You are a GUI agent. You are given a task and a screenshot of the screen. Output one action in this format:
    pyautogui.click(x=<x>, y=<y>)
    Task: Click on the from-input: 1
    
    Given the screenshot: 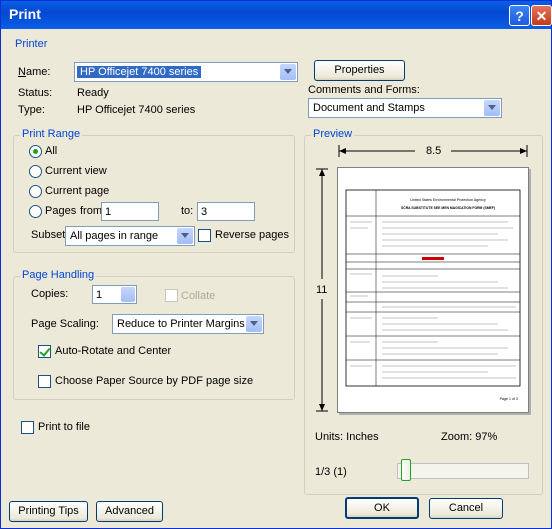 What is the action you would take?
    pyautogui.click(x=130, y=211)
    